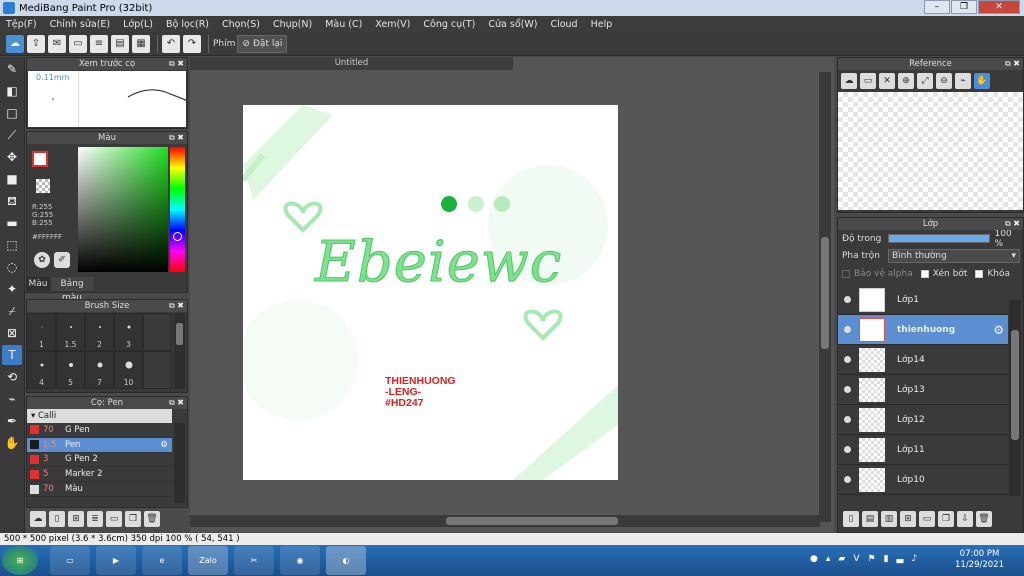 The width and height of the screenshot is (1024, 576). I want to click on layer-row: Lớp10, so click(923, 480).